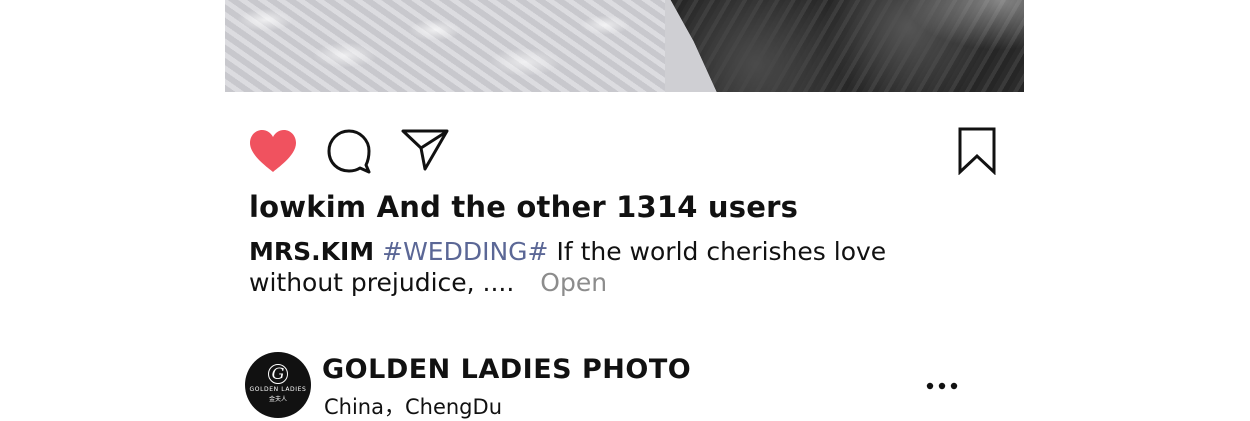  What do you see at coordinates (311, 251) in the screenshot?
I see `caption-username: MRS.KIM` at bounding box center [311, 251].